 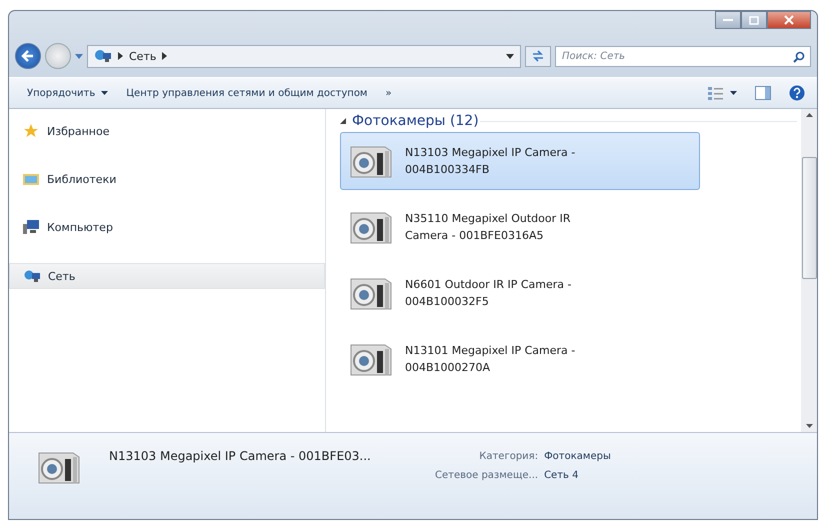 I want to click on minimize-button, so click(x=728, y=20).